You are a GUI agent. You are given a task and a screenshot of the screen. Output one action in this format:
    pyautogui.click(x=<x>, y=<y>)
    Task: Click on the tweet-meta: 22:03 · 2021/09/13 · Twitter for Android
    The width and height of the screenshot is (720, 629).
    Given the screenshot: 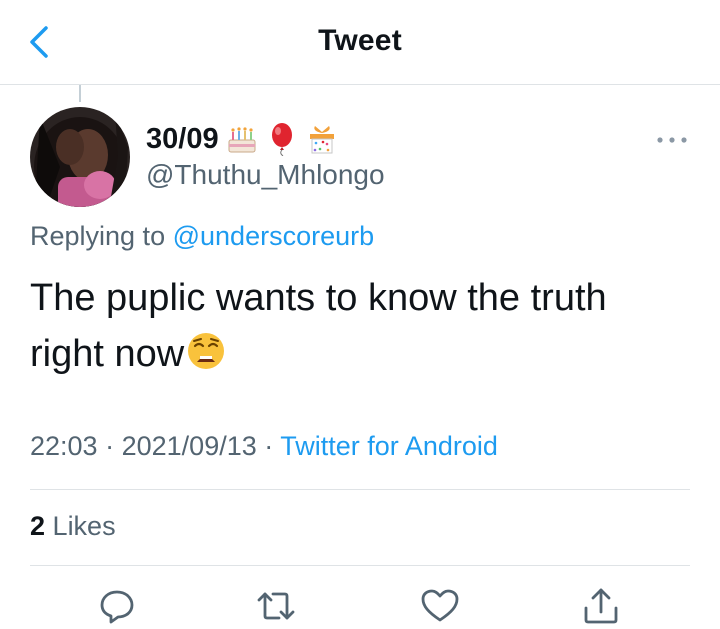 What is the action you would take?
    pyautogui.click(x=264, y=446)
    